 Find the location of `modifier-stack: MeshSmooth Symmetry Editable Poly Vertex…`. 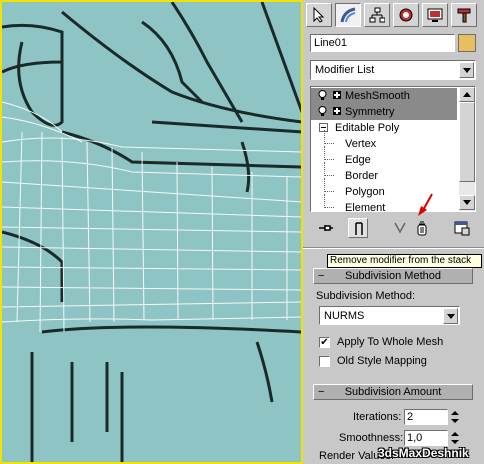

modifier-stack: MeshSmooth Symmetry Editable Poly Vertex… is located at coordinates (393, 149).